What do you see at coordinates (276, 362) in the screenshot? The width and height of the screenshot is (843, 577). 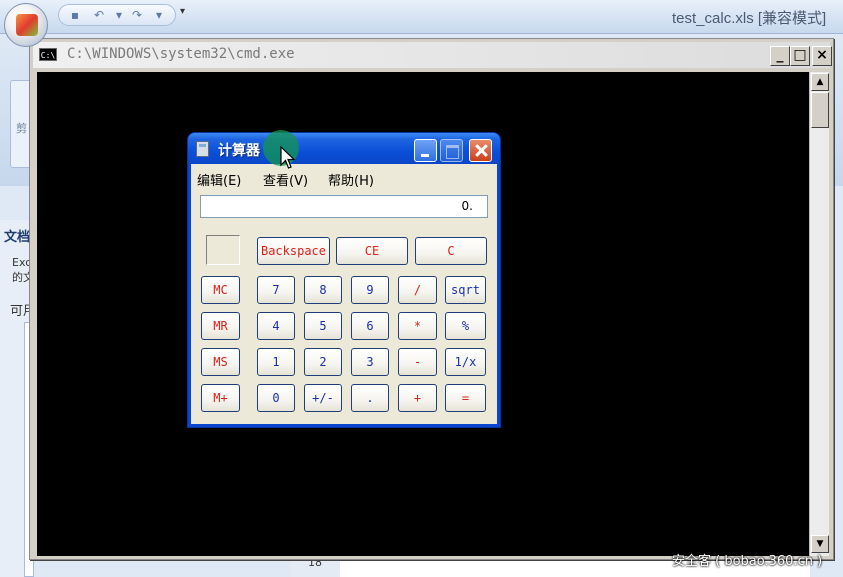 I see `digit-1-button: 1` at bounding box center [276, 362].